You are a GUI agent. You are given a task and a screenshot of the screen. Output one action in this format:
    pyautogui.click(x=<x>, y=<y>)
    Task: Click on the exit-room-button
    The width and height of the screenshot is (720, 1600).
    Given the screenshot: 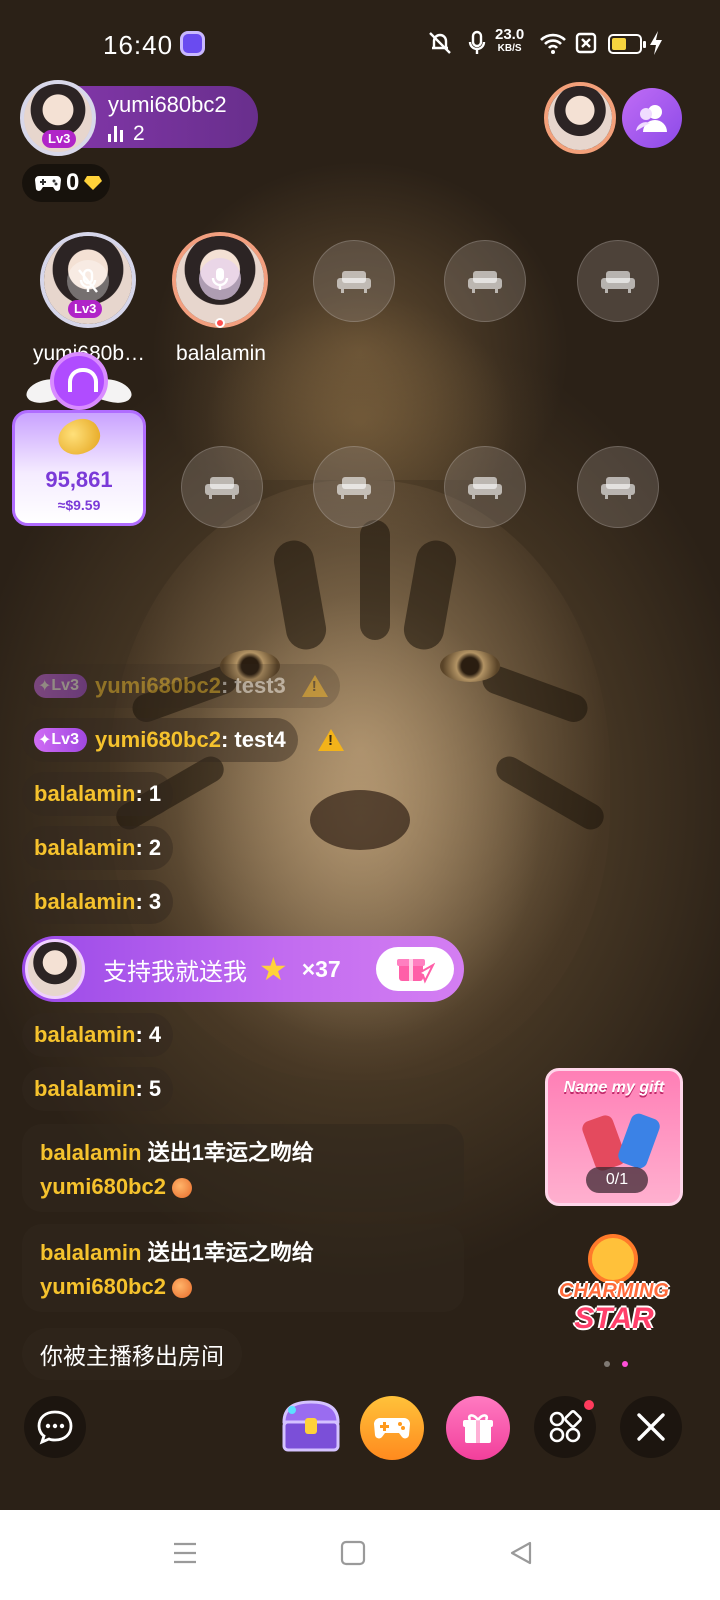 What is the action you would take?
    pyautogui.click(x=651, y=1427)
    